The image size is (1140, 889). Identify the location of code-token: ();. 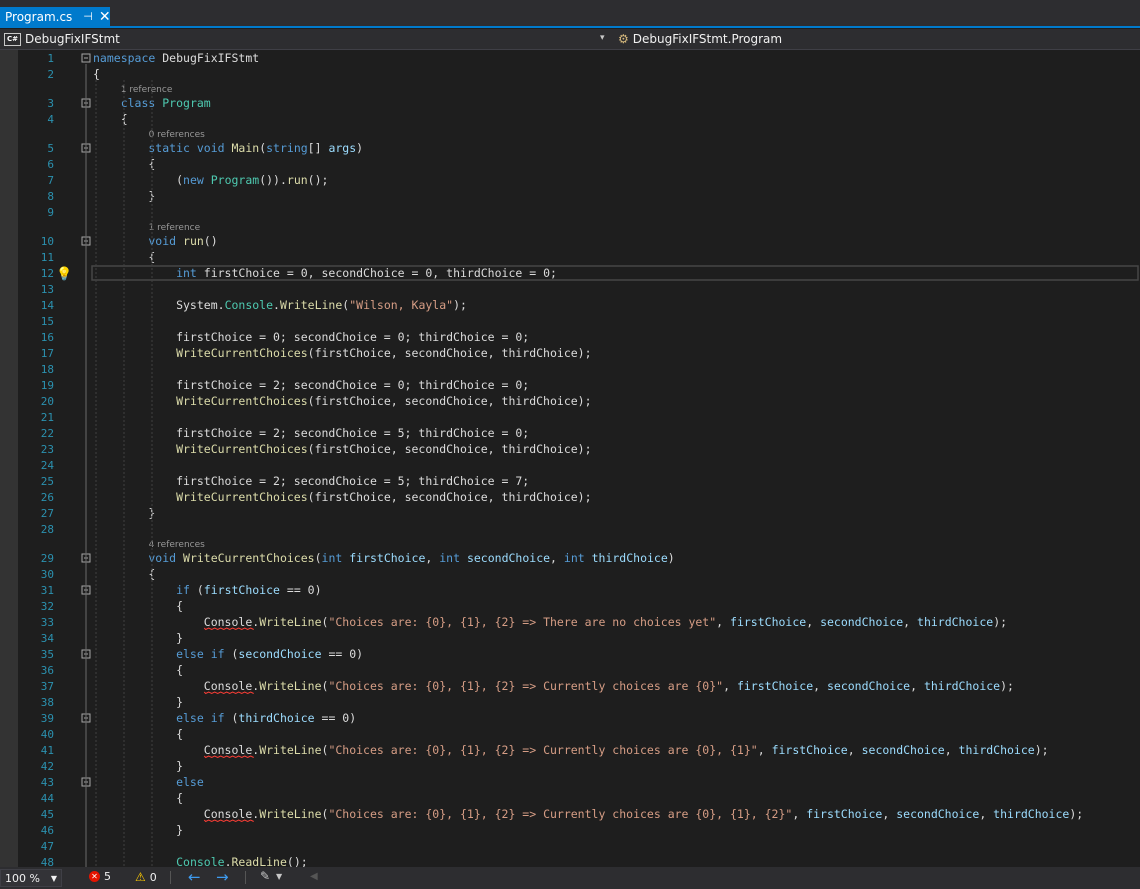
(318, 180).